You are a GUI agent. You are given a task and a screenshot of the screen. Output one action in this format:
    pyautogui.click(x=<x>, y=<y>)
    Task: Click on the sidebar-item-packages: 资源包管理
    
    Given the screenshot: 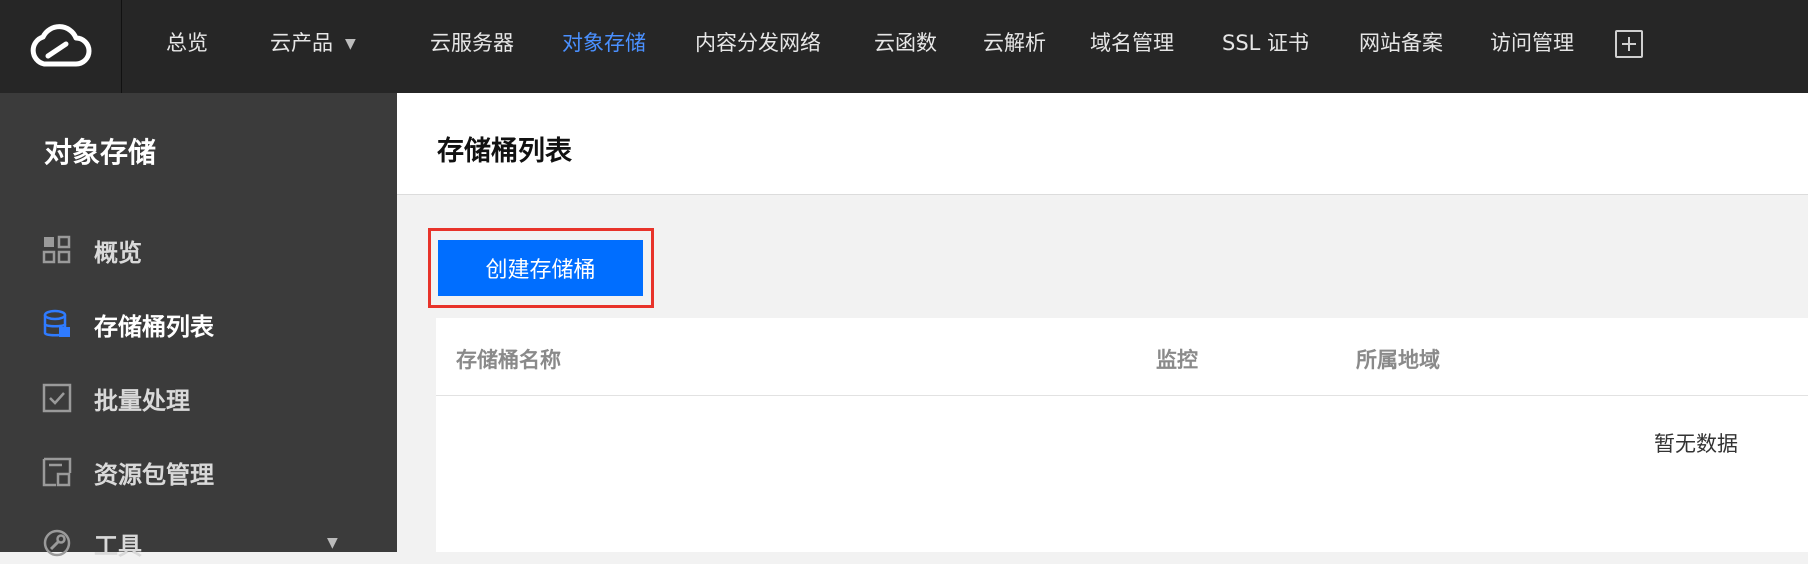 What is the action you would take?
    pyautogui.click(x=128, y=472)
    